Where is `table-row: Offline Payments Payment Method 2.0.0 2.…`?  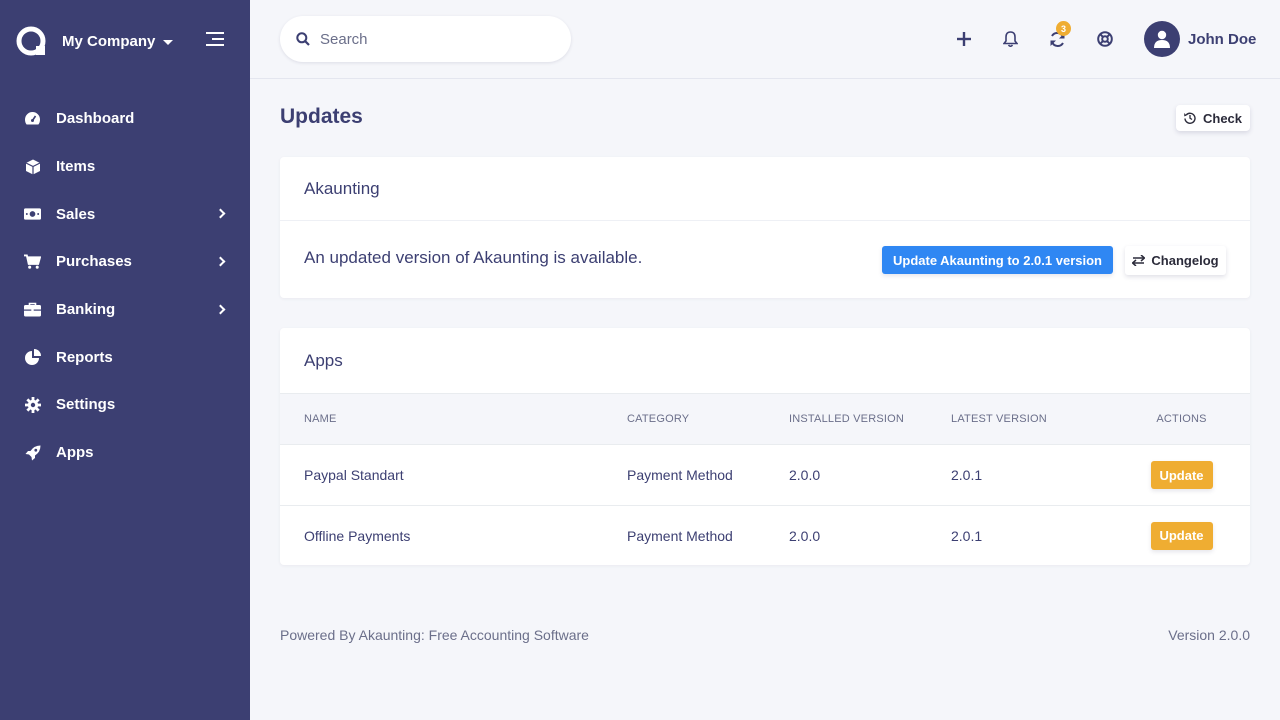
table-row: Offline Payments Payment Method 2.0.0 2.… is located at coordinates (765, 536).